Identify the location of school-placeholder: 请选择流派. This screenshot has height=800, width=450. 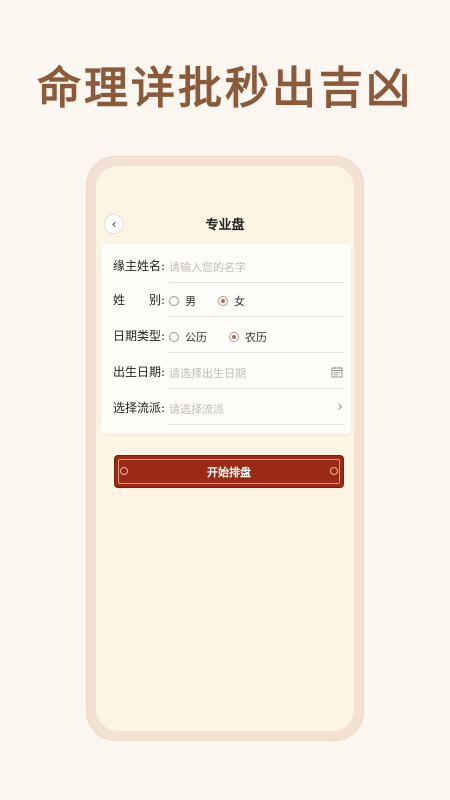
(196, 409).